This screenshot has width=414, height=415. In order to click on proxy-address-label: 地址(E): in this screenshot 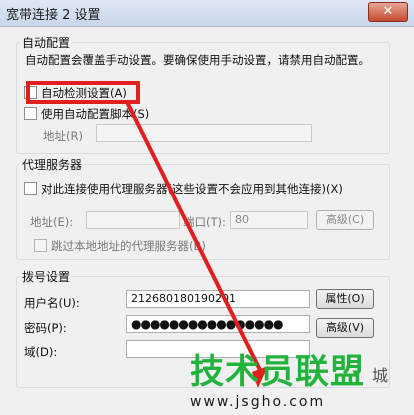, I will do `click(52, 222)`.